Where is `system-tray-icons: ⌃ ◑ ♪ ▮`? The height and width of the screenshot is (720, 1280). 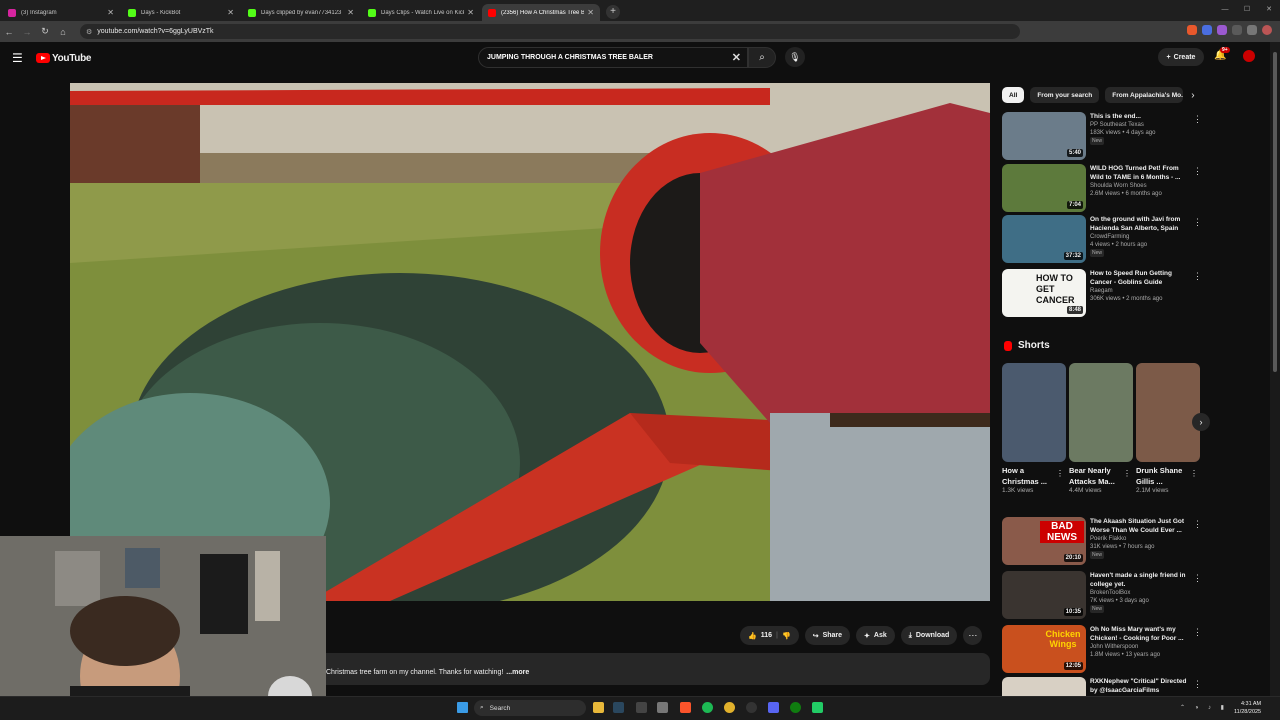 system-tray-icons: ⌃ ◑ ♪ ▮ is located at coordinates (1204, 707).